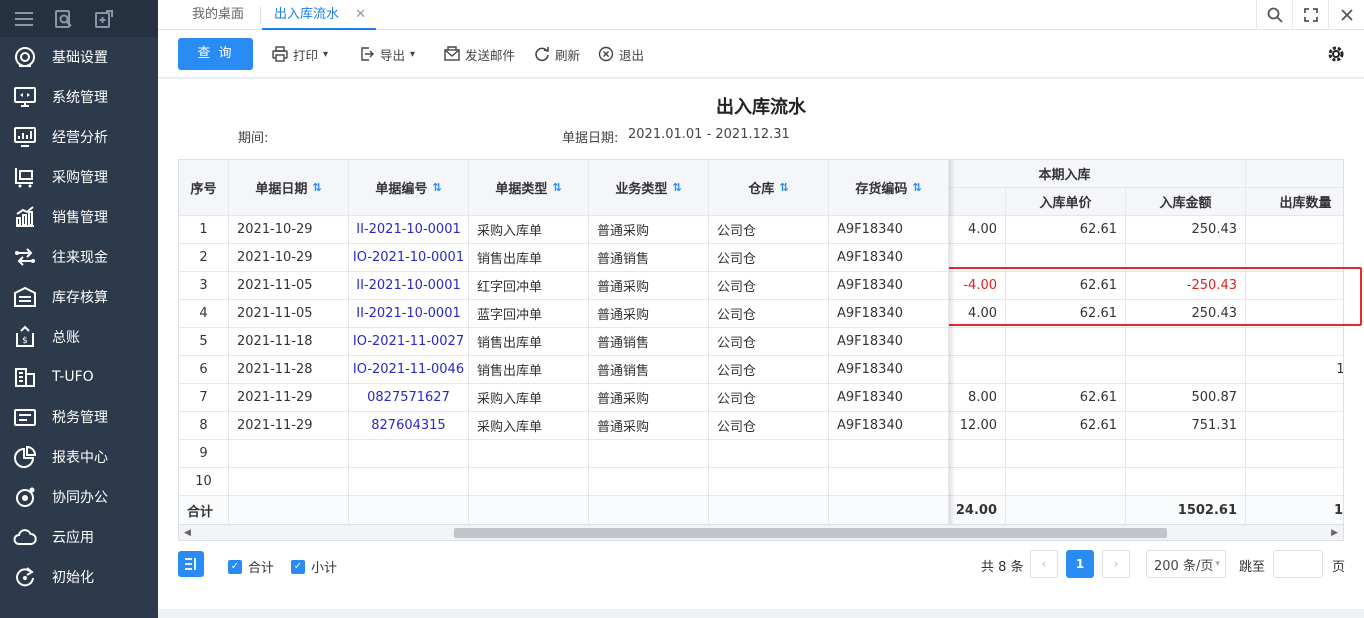  Describe the element at coordinates (1116, 564) in the screenshot. I see `next-page-button: ›` at that location.